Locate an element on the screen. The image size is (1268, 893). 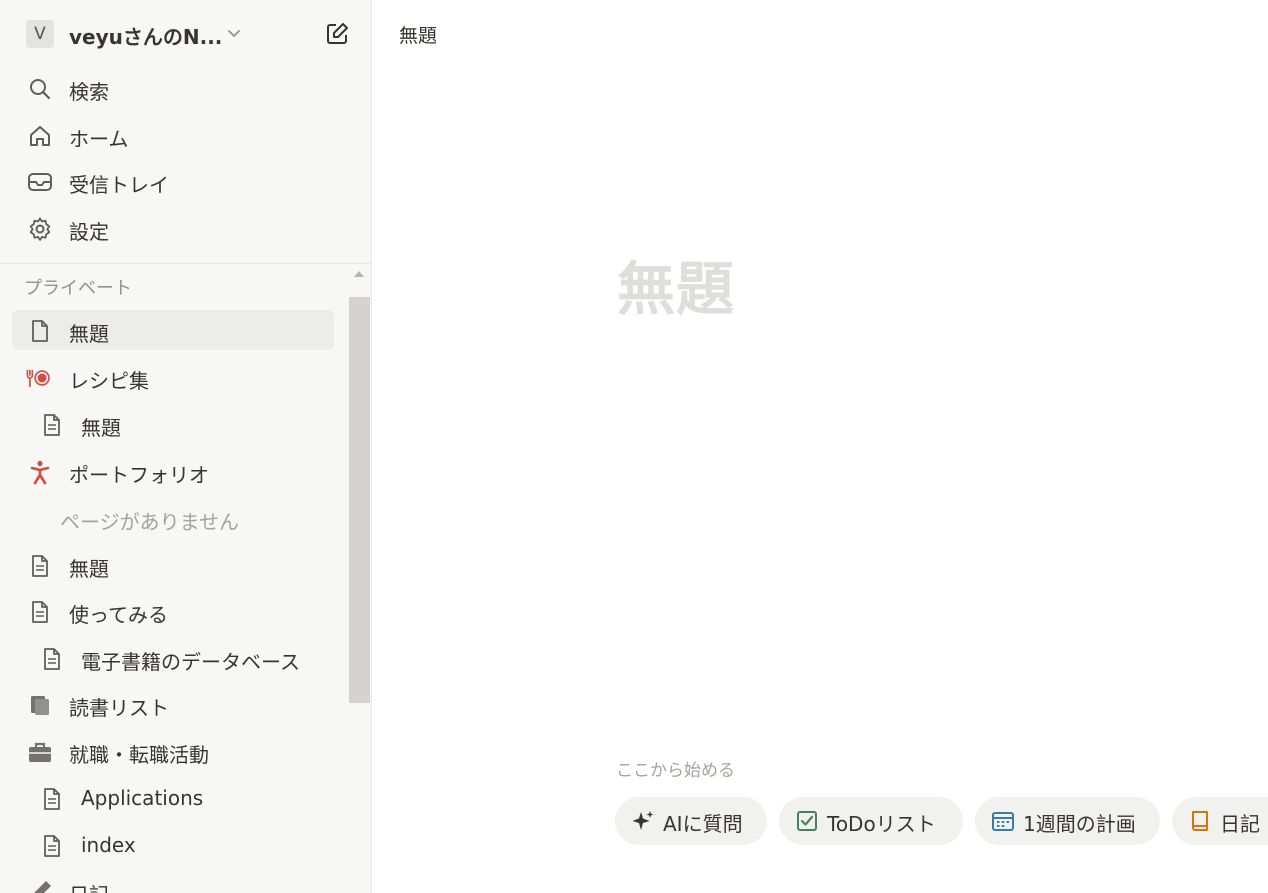
scroll-up-arrow is located at coordinates (359, 274).